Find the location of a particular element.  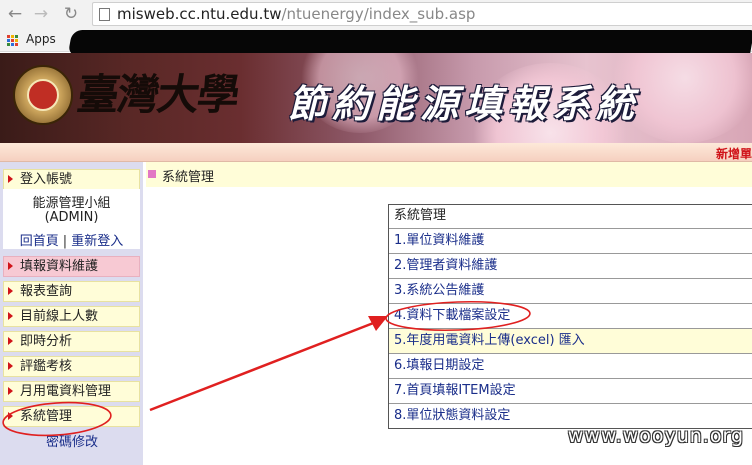

sidebar-item-monthly-power: 月用電資料管理 is located at coordinates (71, 391).